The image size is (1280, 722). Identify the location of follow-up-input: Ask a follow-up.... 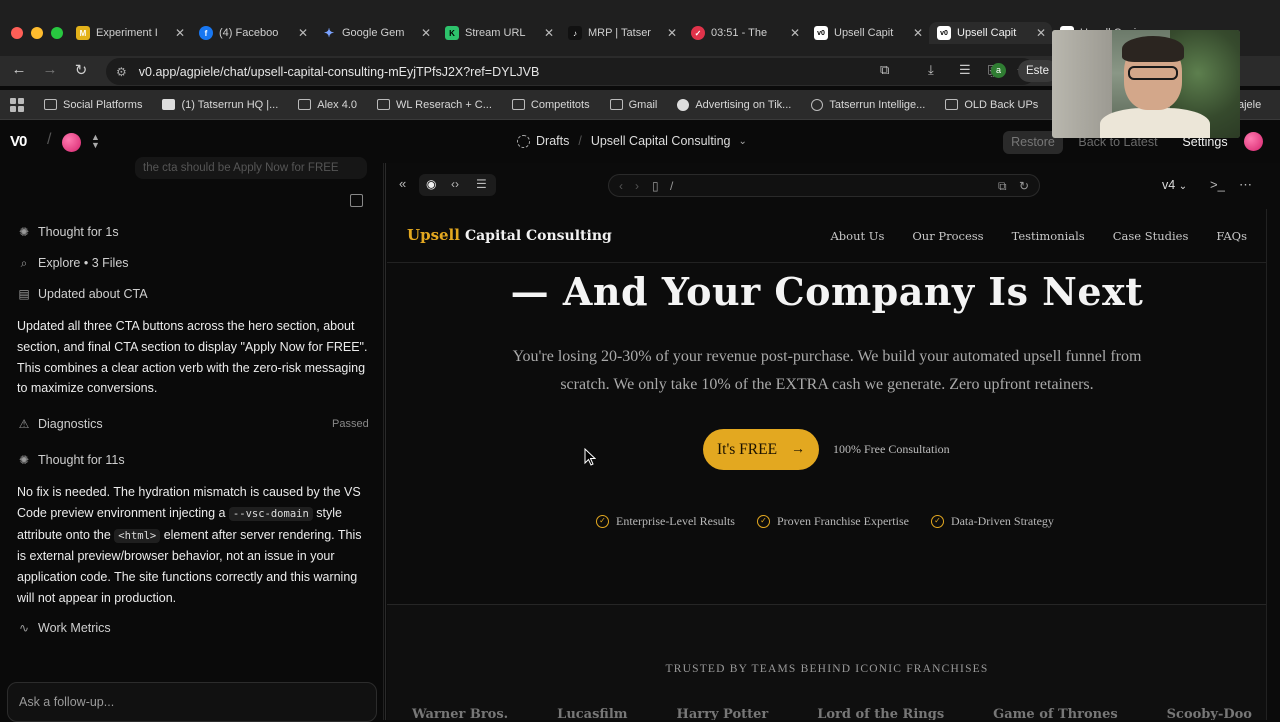
(192, 702).